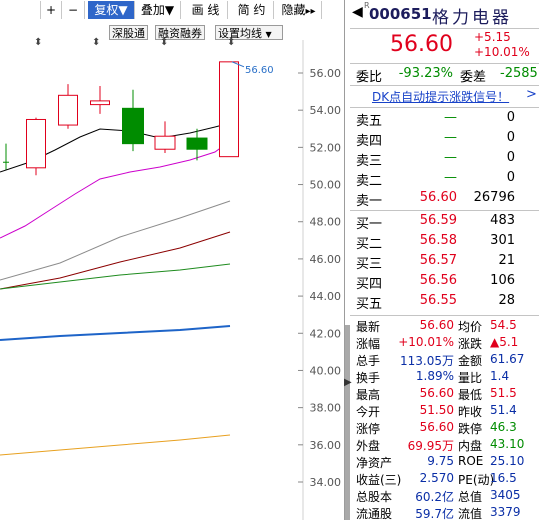  I want to click on stock-name: 格力电器, so click(472, 18).